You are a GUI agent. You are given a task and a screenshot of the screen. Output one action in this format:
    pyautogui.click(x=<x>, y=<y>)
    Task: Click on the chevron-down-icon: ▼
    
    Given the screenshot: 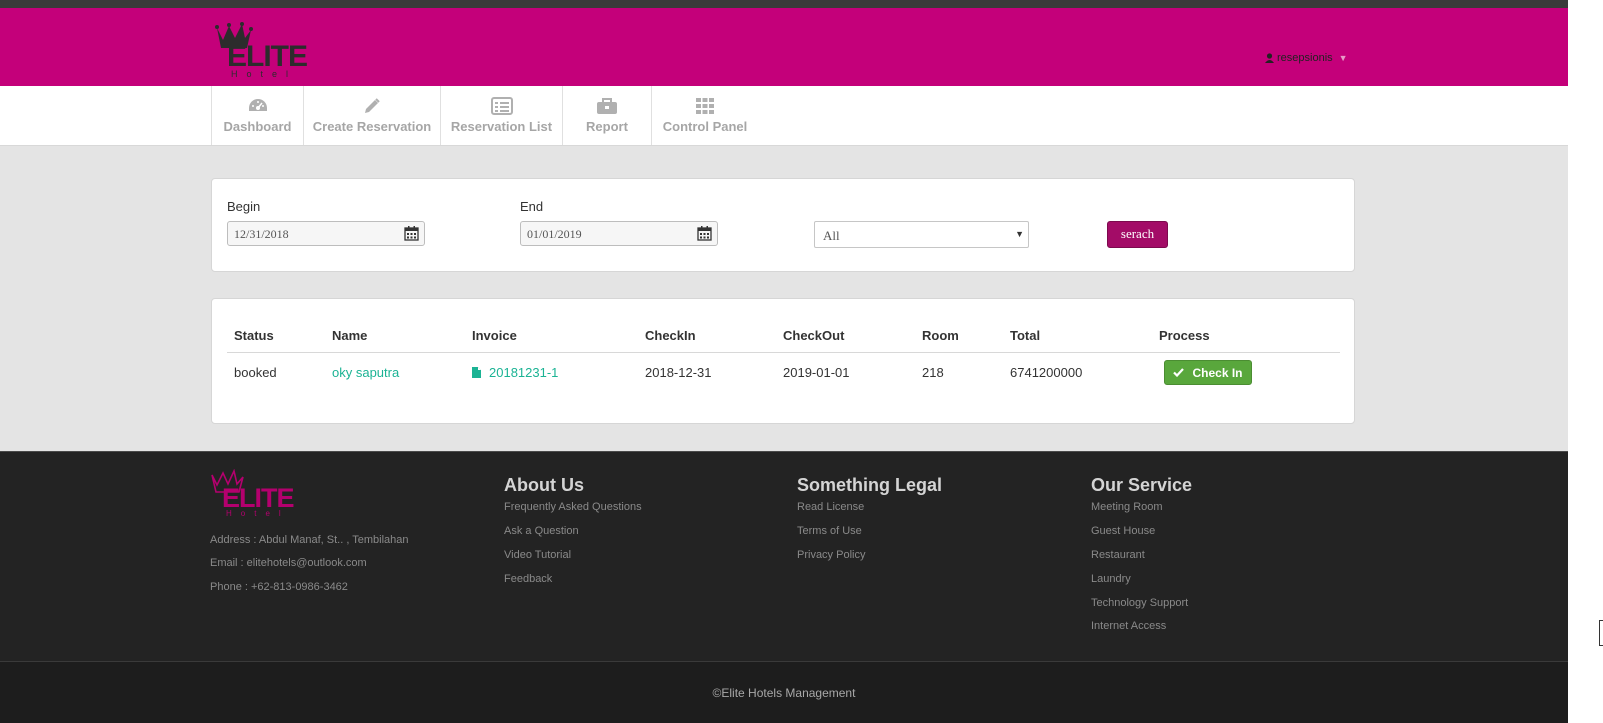 What is the action you would take?
    pyautogui.click(x=1343, y=58)
    